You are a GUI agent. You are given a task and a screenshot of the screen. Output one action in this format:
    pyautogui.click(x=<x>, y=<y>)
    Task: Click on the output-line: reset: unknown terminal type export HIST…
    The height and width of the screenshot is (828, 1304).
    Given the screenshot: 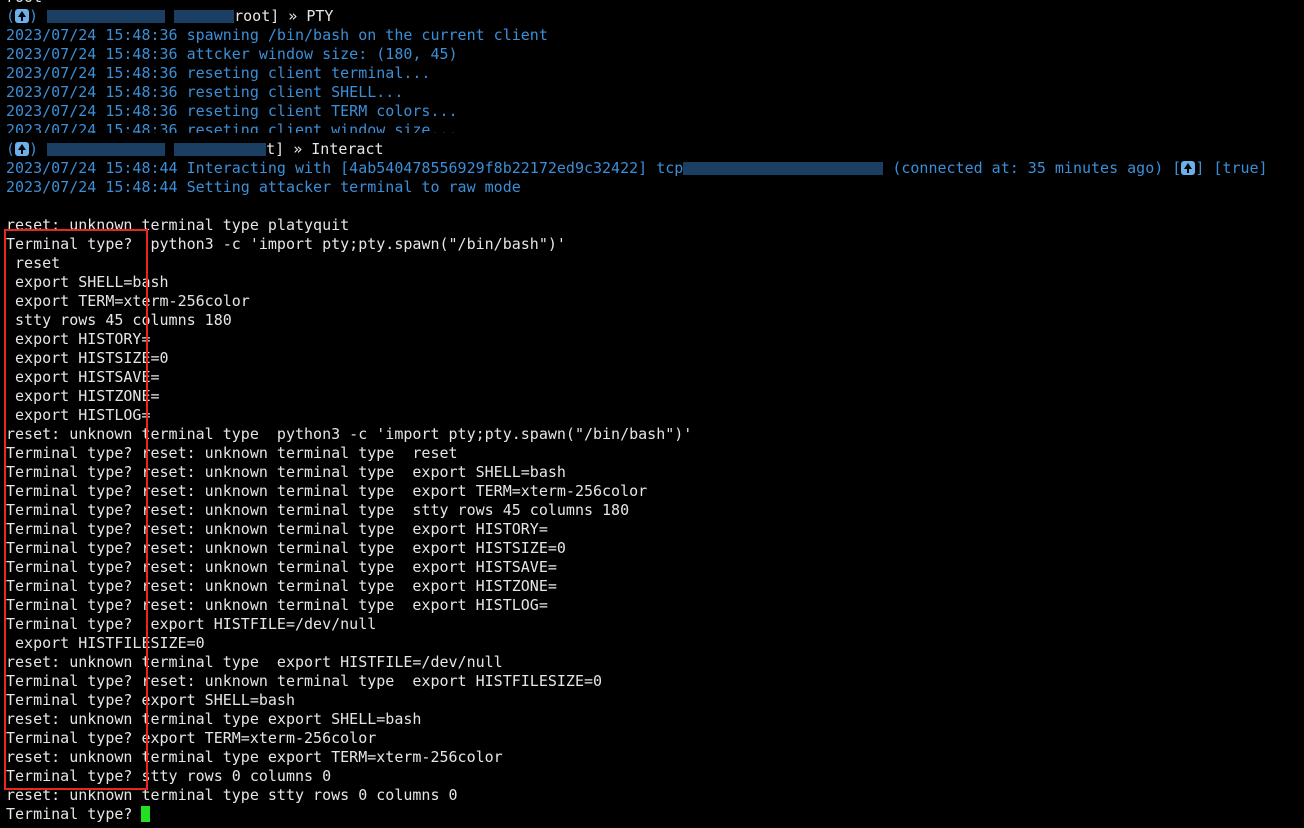 What is the action you would take?
    pyautogui.click(x=254, y=662)
    